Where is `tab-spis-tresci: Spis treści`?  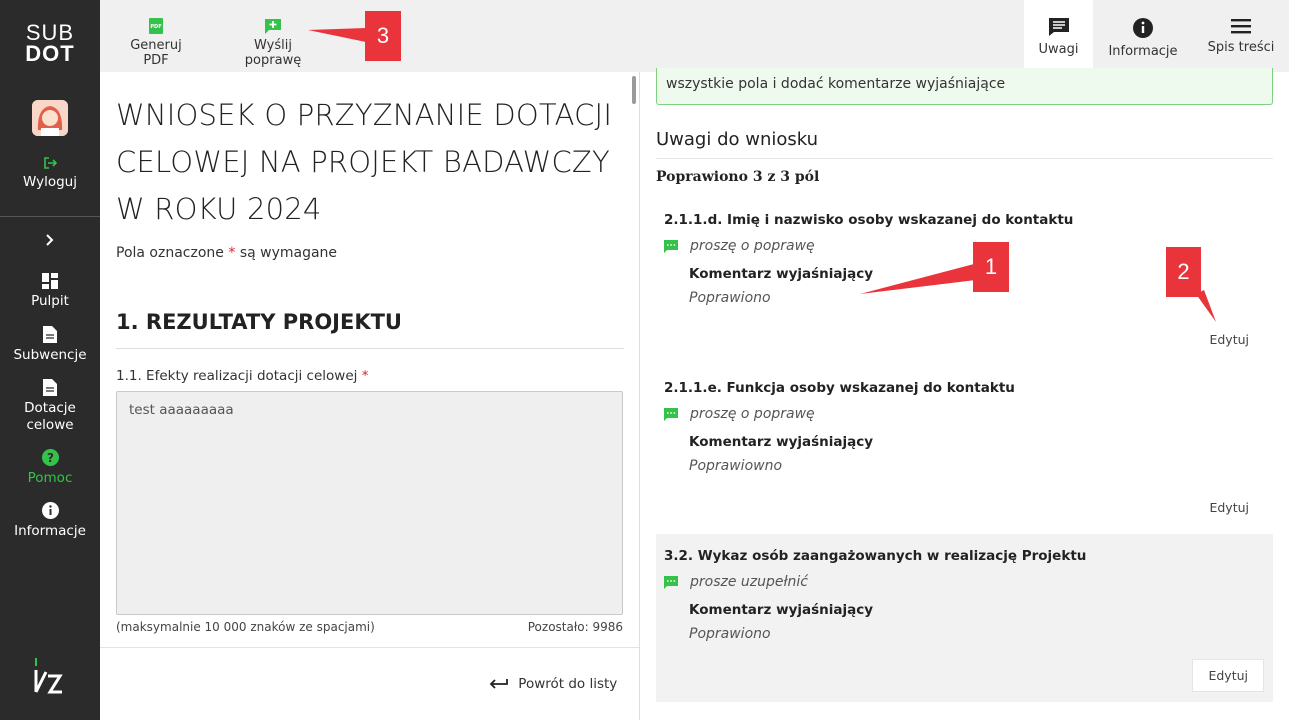
tab-spis-tresci: Spis treści is located at coordinates (1241, 36).